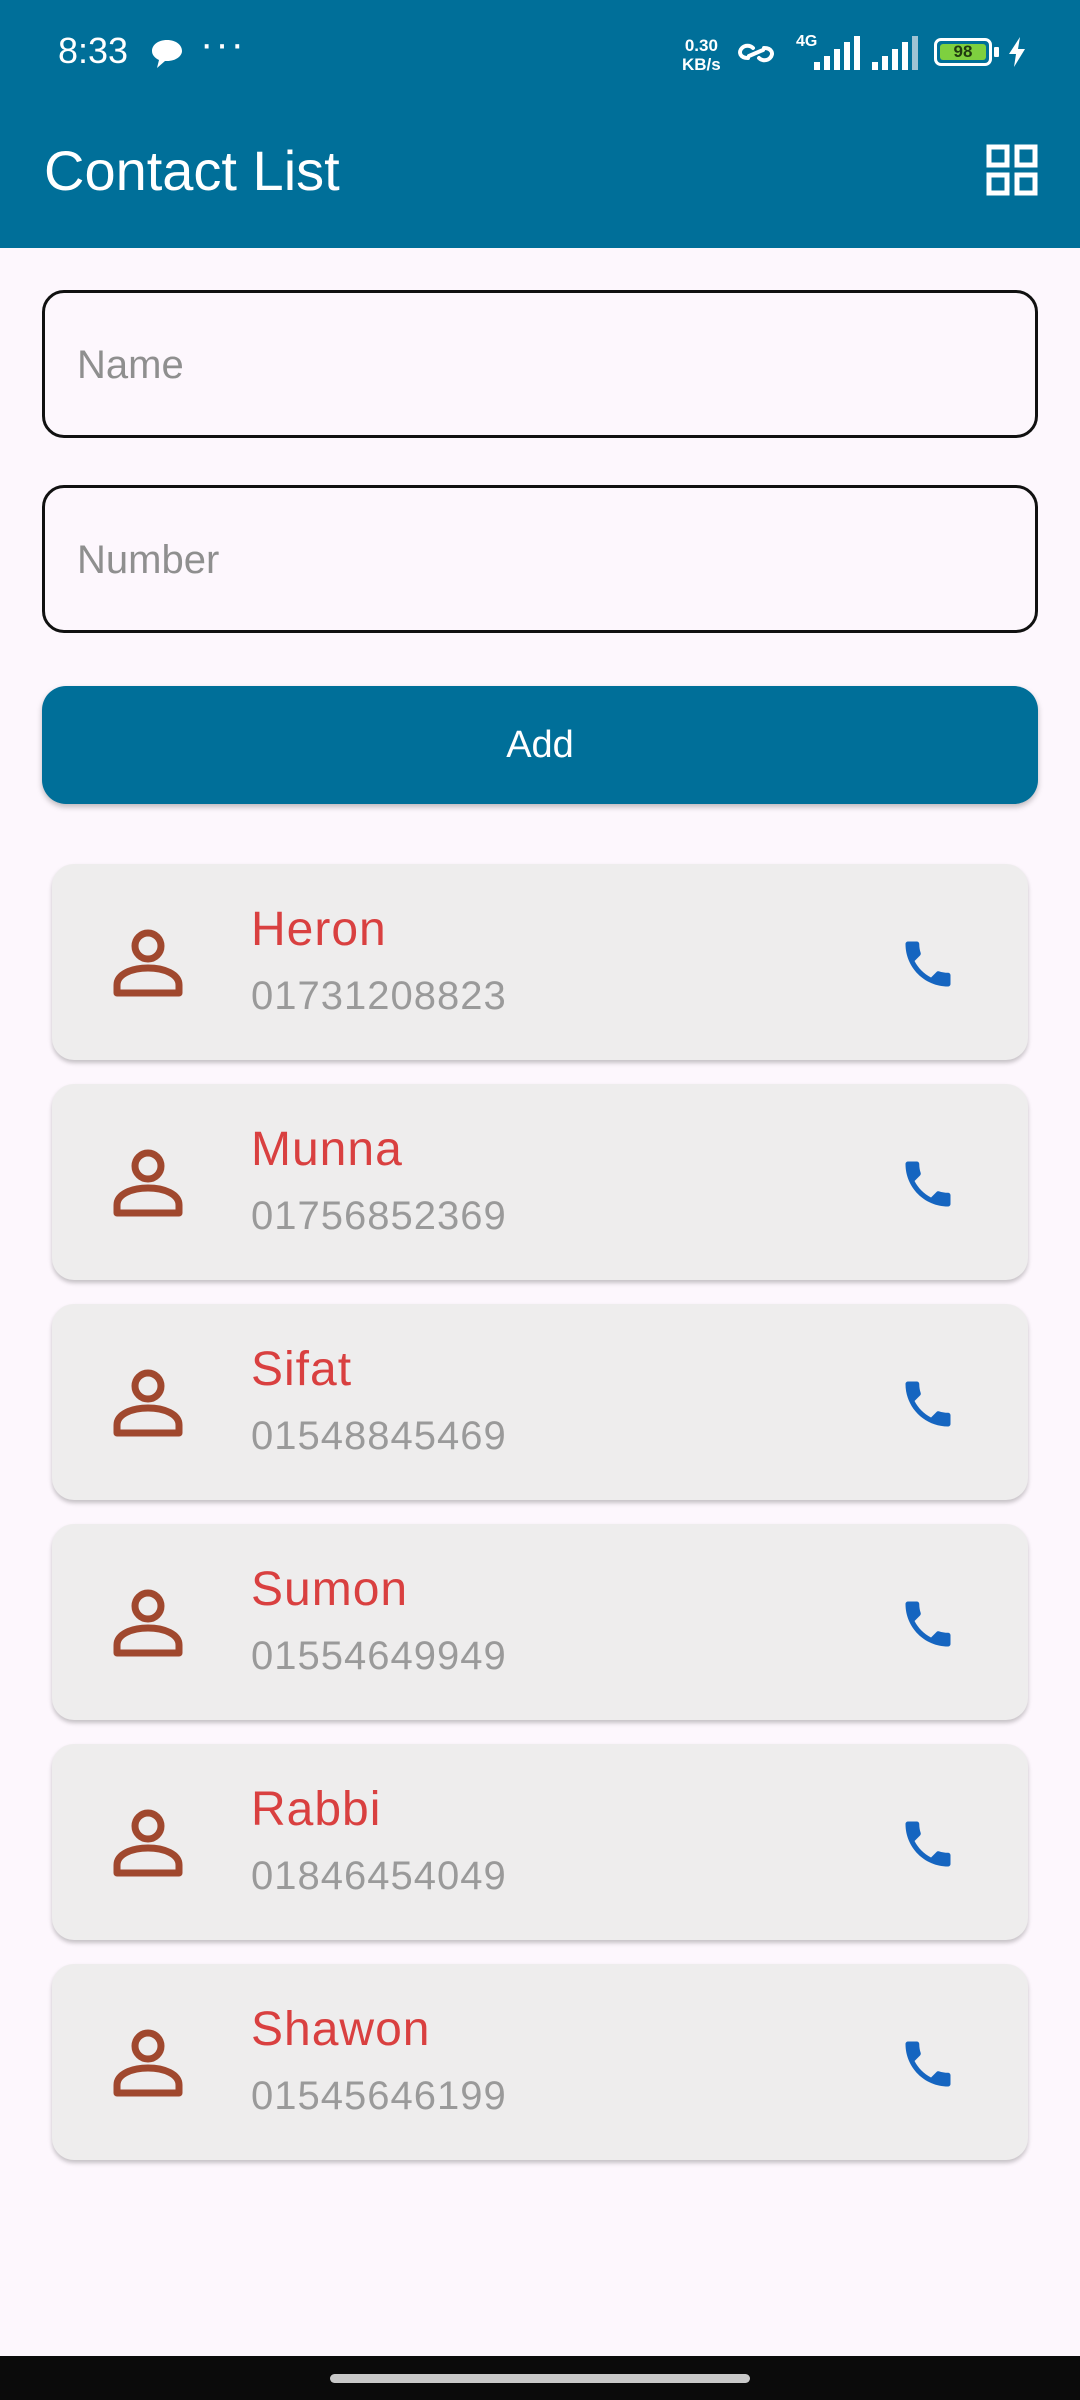  I want to click on contact-number: 01731208823, so click(379, 996).